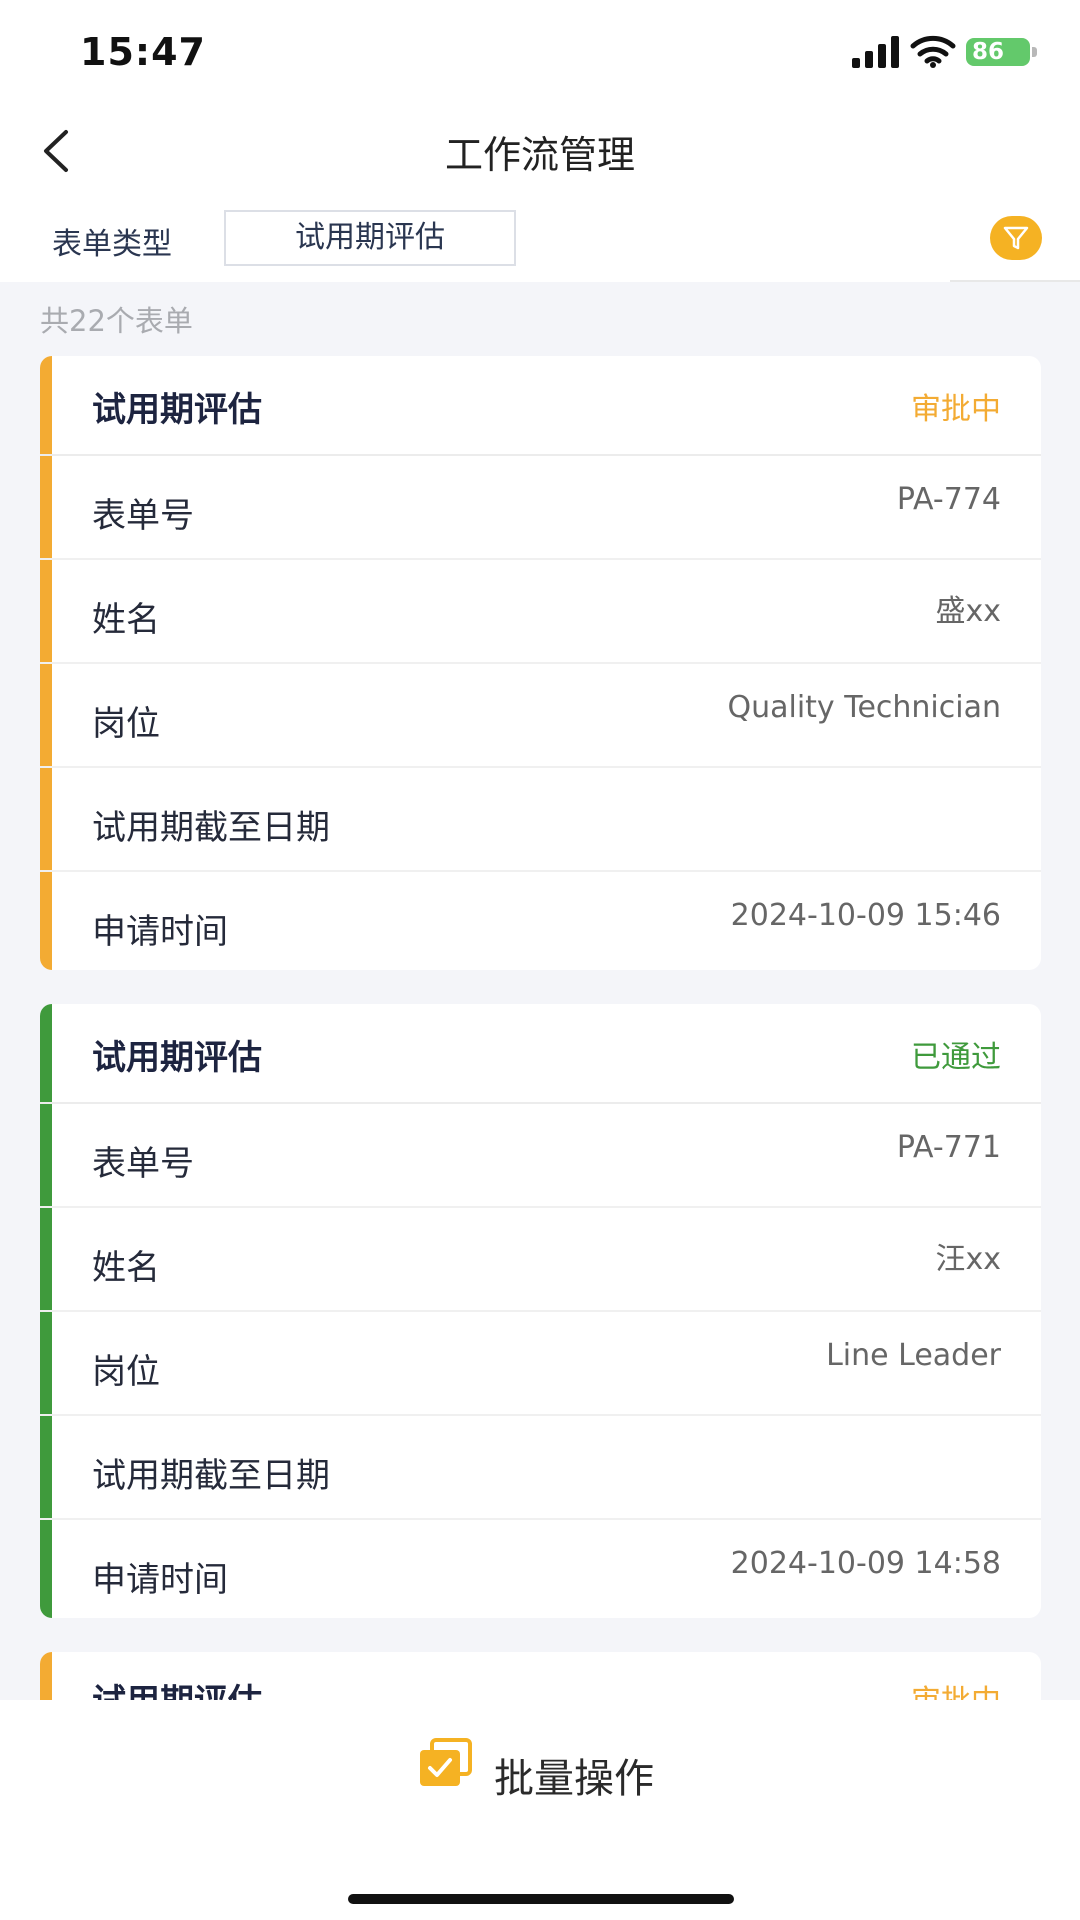 Image resolution: width=1080 pixels, height=1920 pixels. I want to click on field-value: 2024-10-09 15:46, so click(865, 915).